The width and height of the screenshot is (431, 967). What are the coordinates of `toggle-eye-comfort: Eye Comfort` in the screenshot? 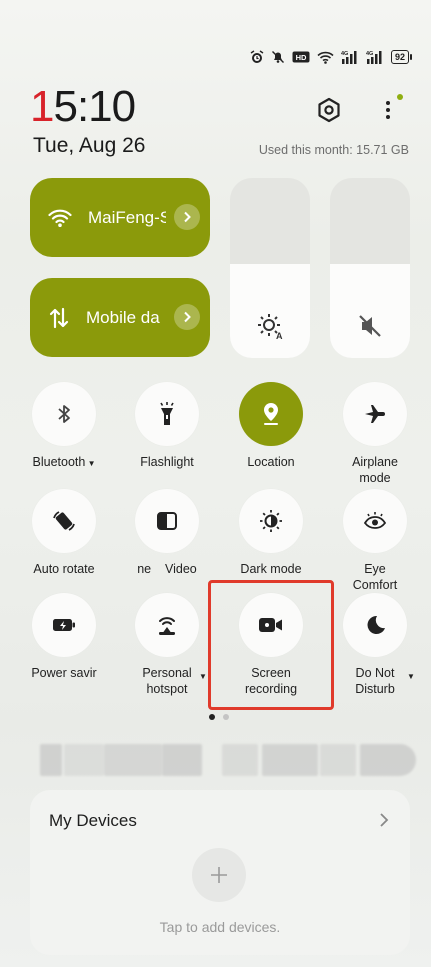 It's located at (375, 541).